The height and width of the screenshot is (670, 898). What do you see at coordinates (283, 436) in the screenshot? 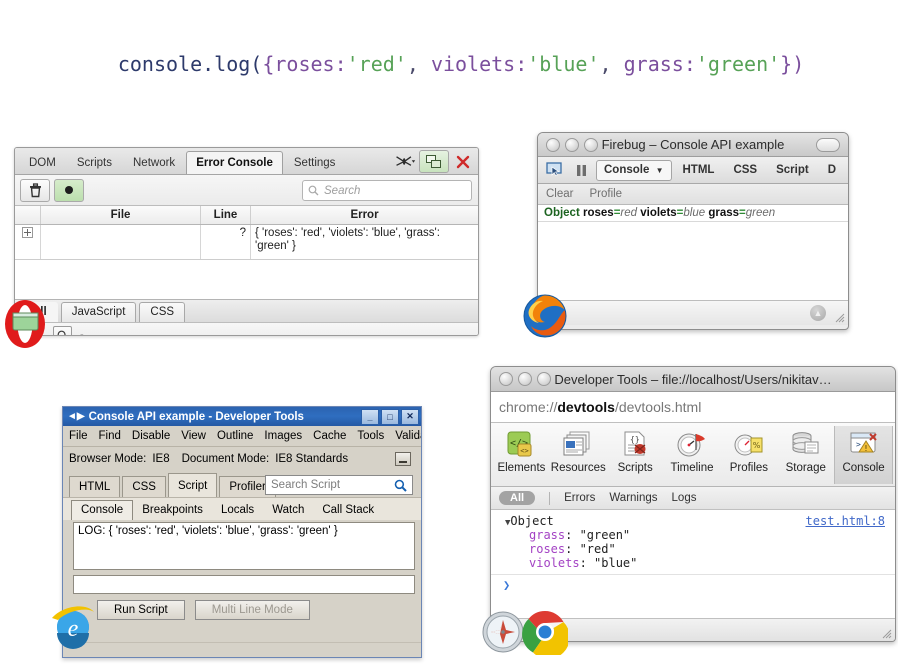
I see `menu-images: Images` at bounding box center [283, 436].